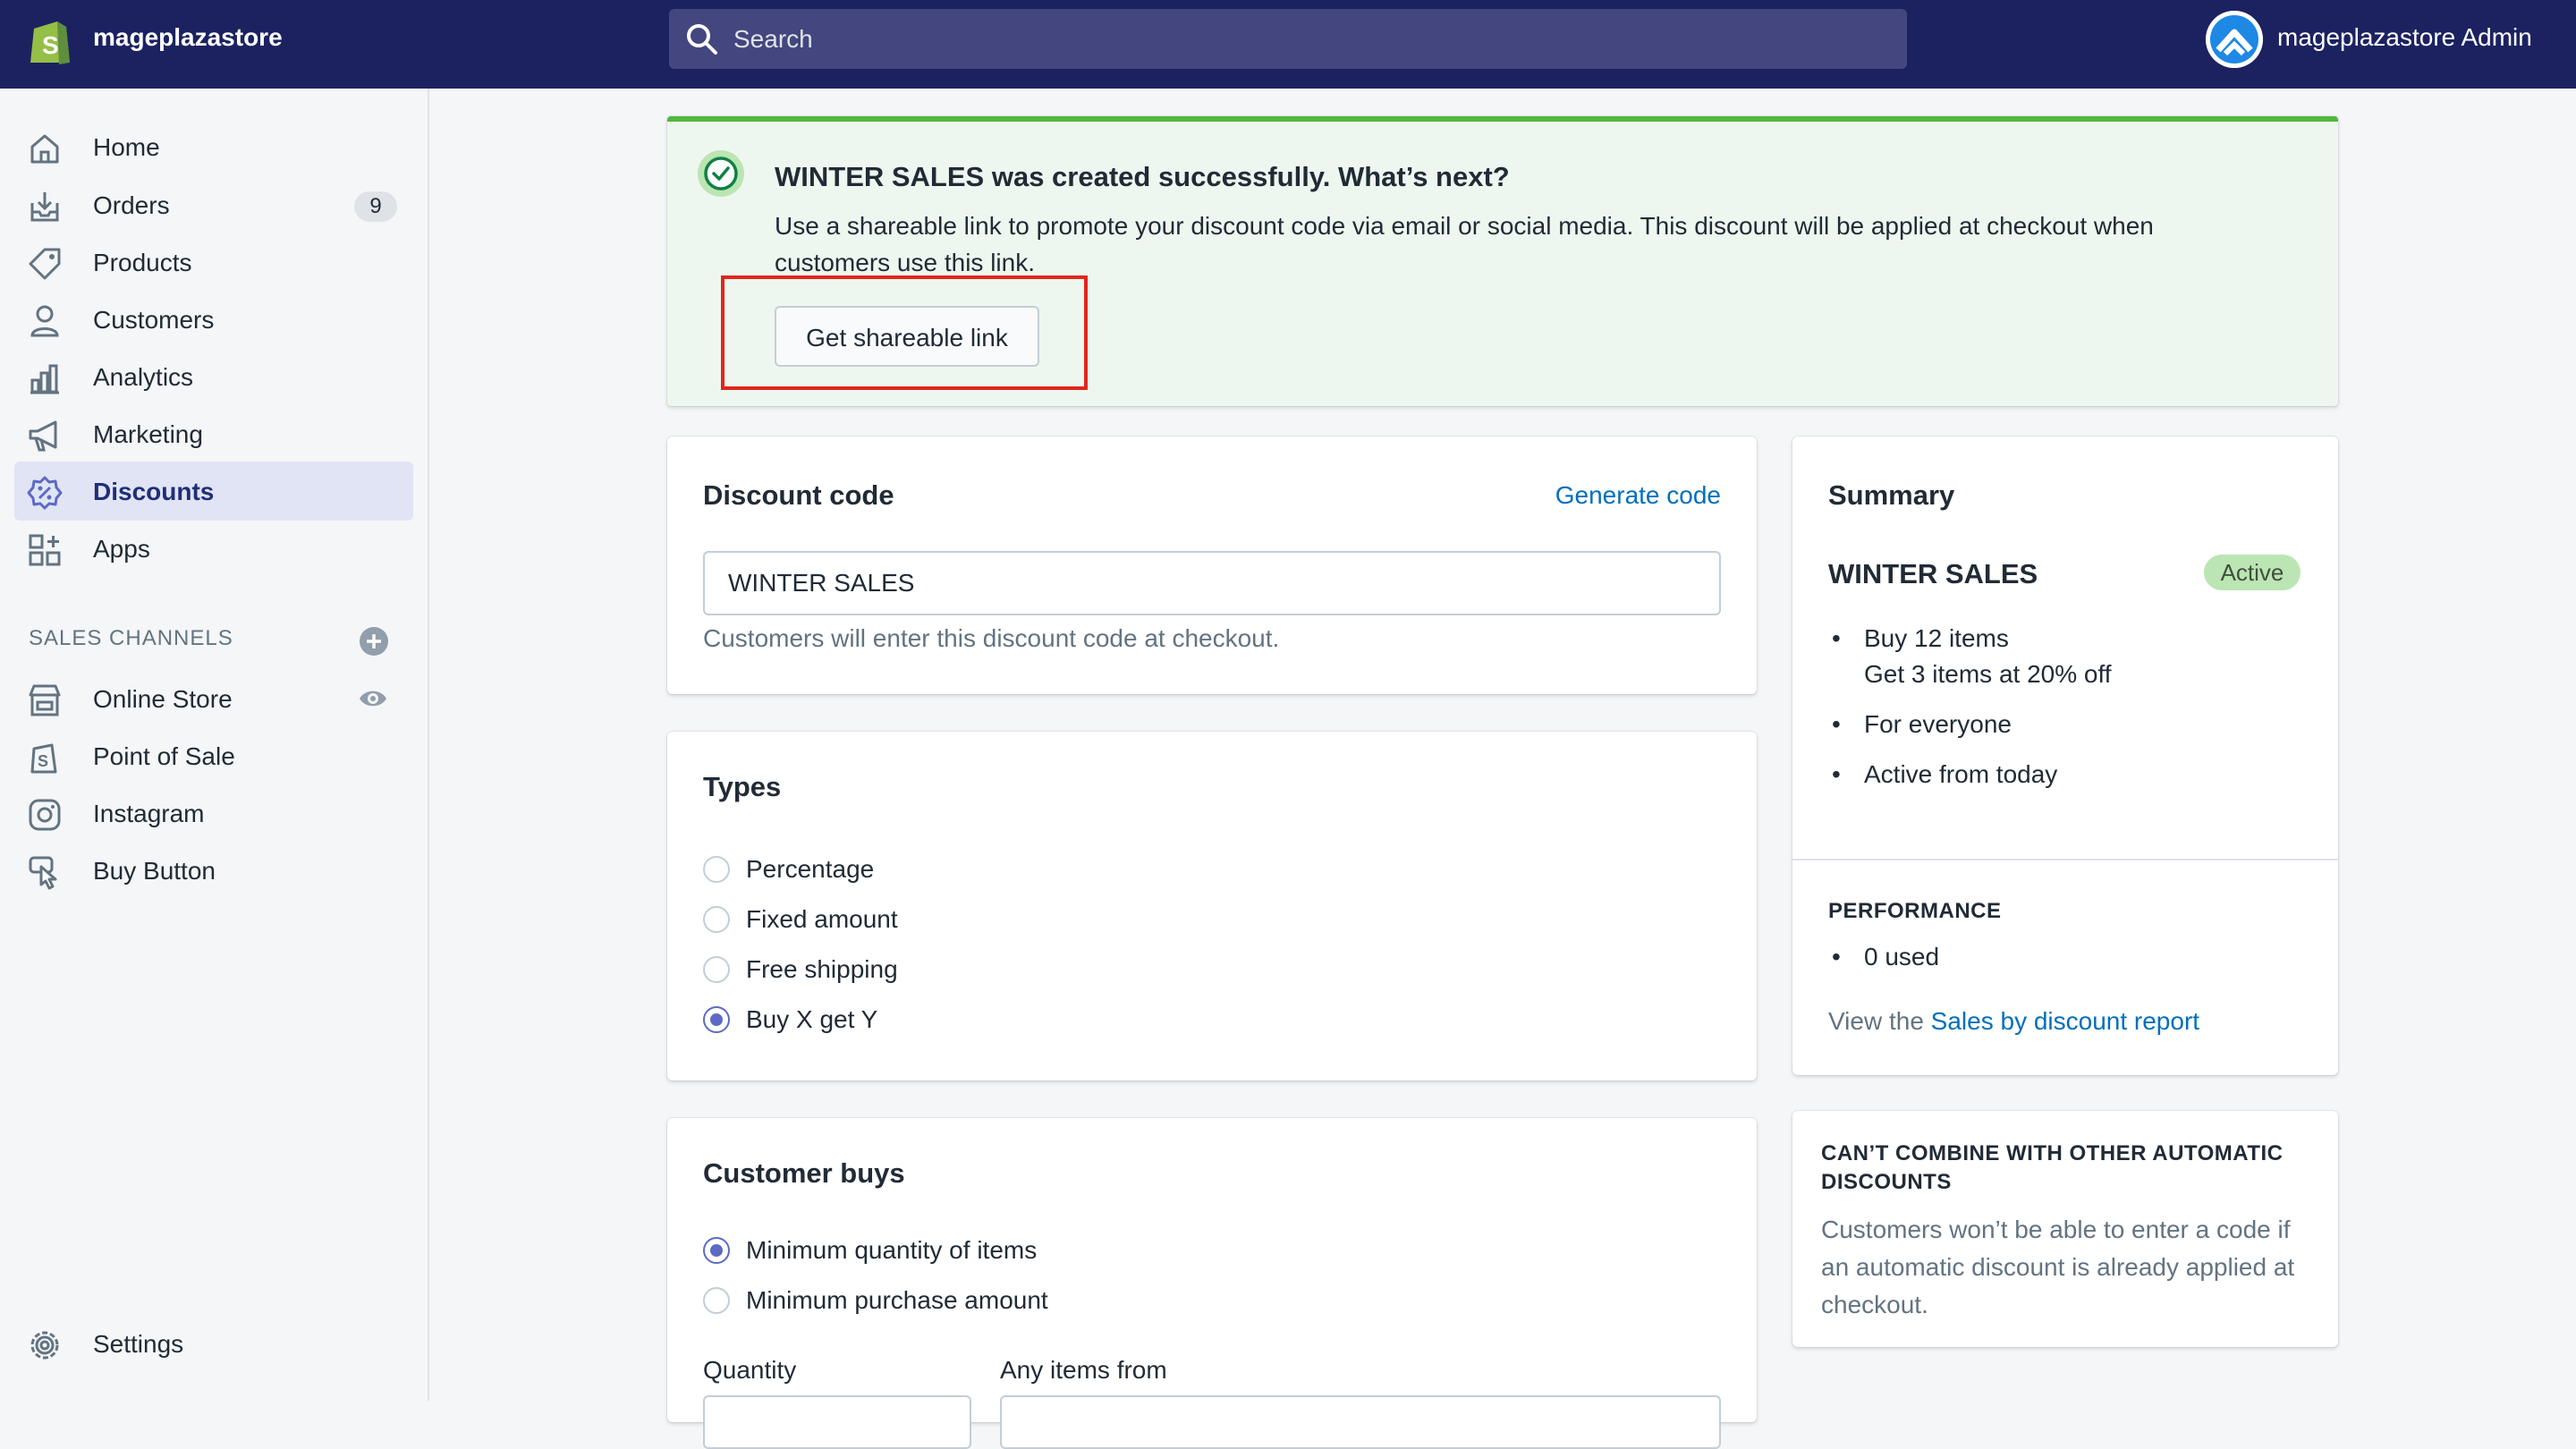  I want to click on summary-bullet: For everyone, so click(1938, 724).